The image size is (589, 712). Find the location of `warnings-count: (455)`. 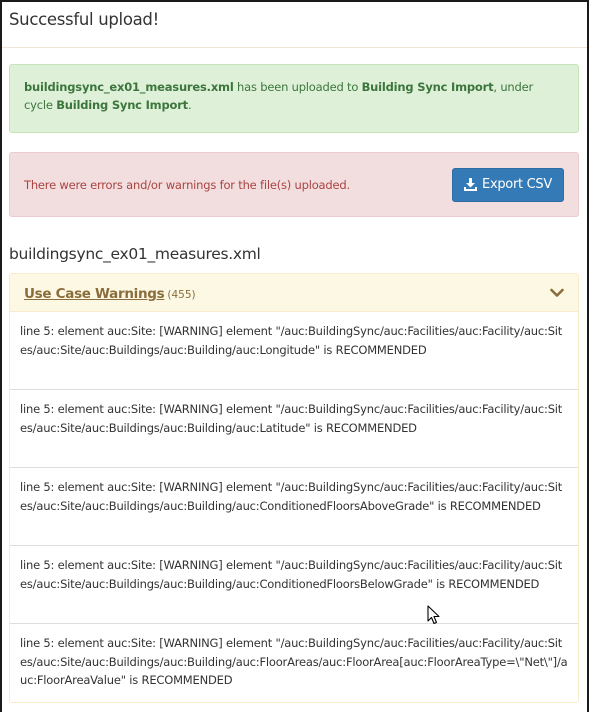

warnings-count: (455) is located at coordinates (181, 295).